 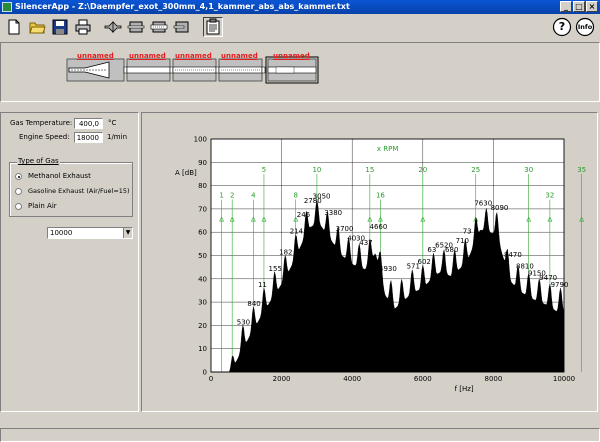 I want to click on gas-option-methanol-radio, so click(x=18, y=176).